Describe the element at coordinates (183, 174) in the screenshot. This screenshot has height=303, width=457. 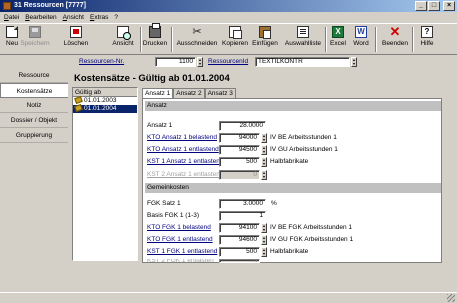
I see `kst2-ansatz-link: KST 2 Ansatz 1 entlasten` at that location.